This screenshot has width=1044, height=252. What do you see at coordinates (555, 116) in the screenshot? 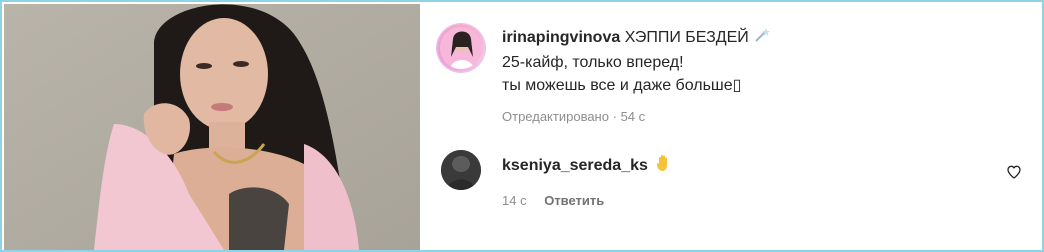
I see `edited-label: Отредактировано` at bounding box center [555, 116].